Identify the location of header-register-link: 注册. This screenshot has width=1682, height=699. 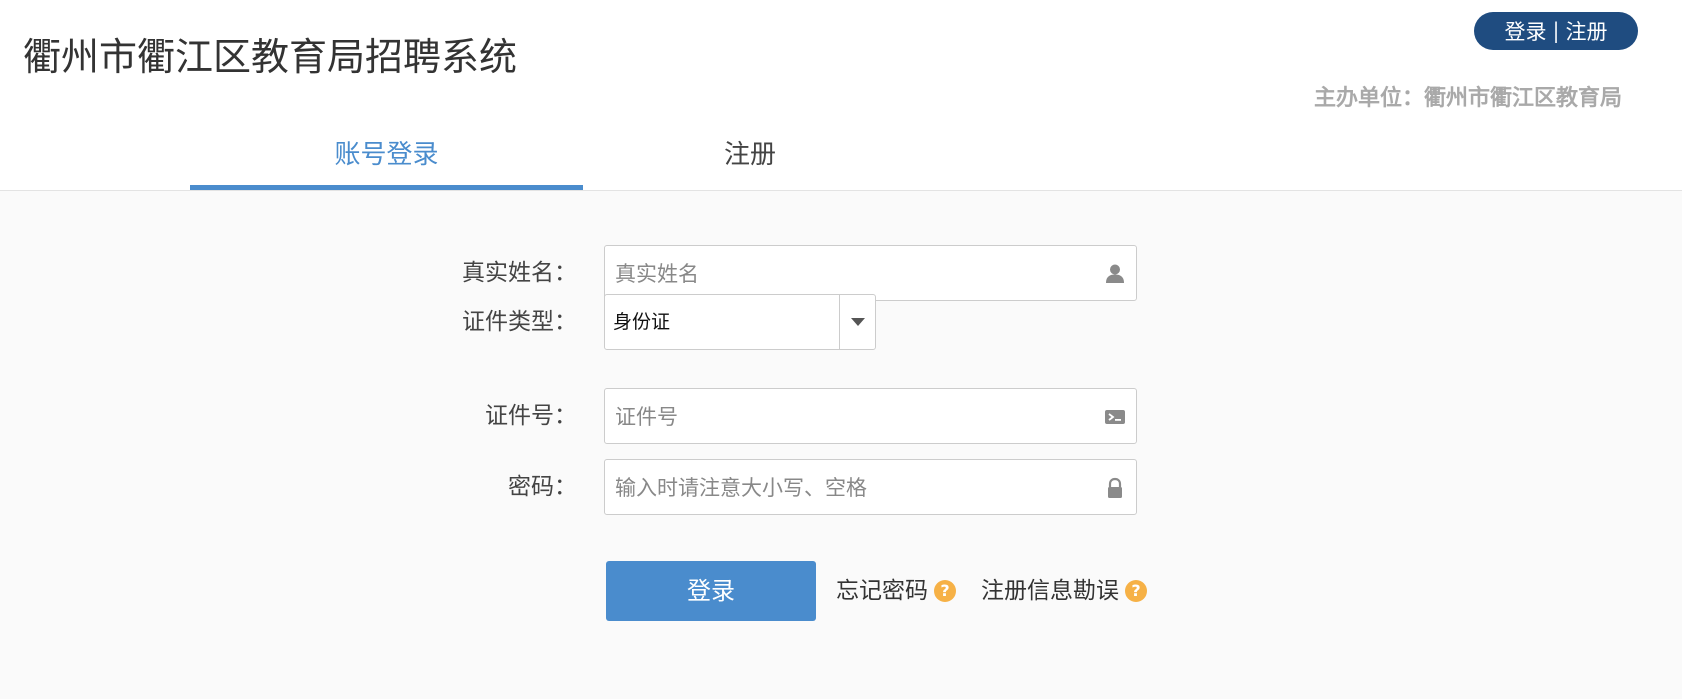
(1587, 31).